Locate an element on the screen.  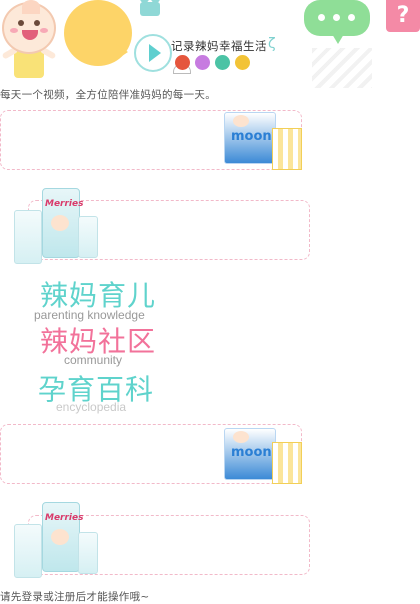
chat-bubble-tail is located at coordinates (338, 39).